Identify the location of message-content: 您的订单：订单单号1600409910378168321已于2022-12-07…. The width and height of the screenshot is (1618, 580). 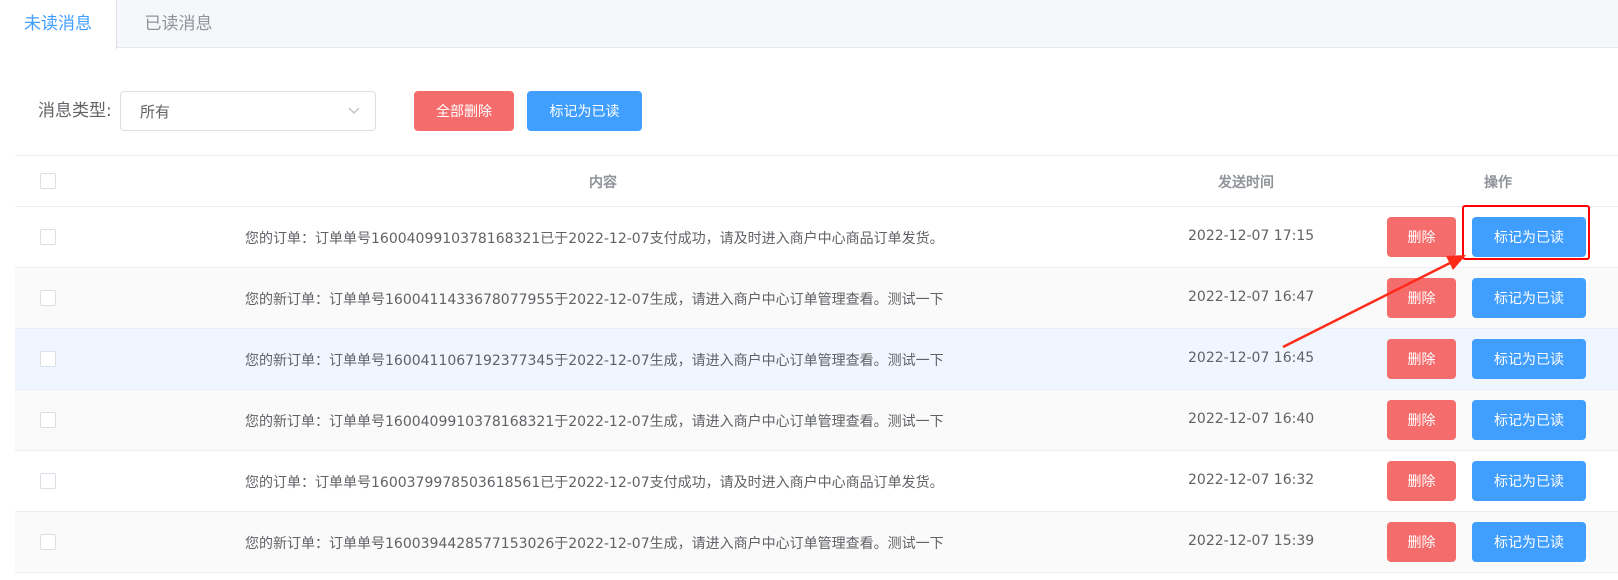
(594, 239).